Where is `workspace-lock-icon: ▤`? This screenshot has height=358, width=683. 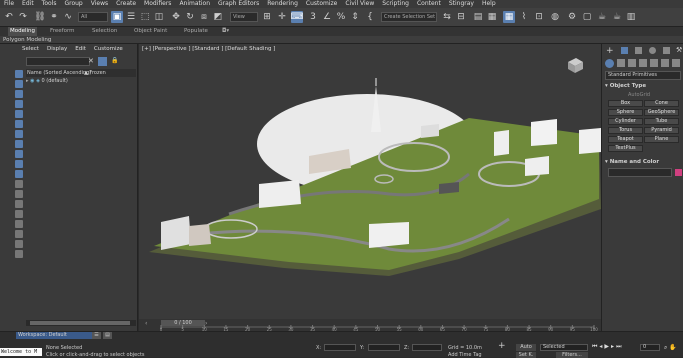 workspace-lock-icon: ▤ is located at coordinates (107, 335).